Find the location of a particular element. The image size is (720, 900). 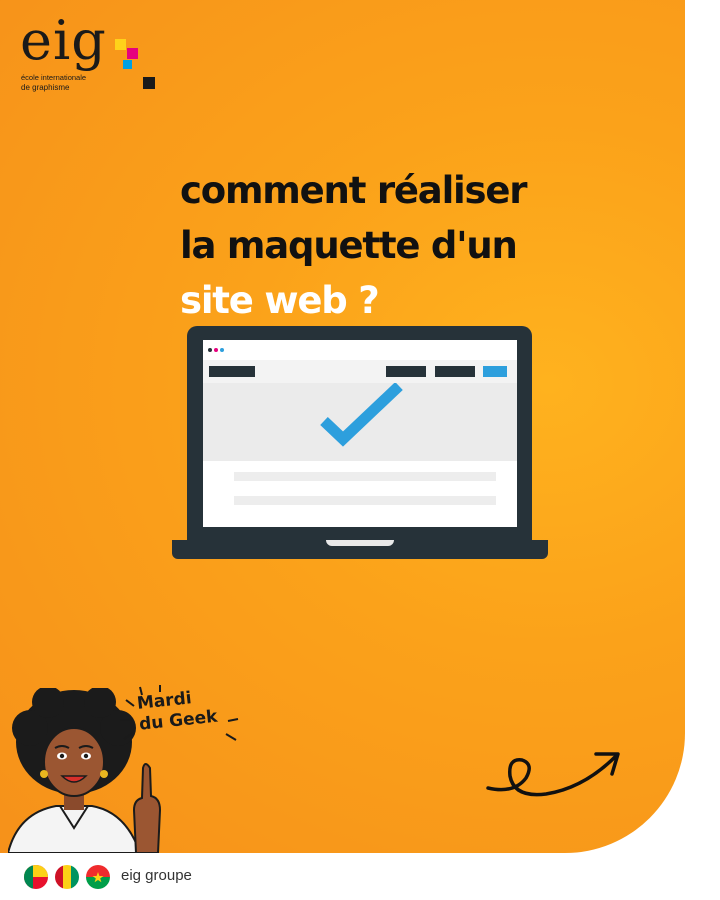

laptop-illustration is located at coordinates (360, 444).